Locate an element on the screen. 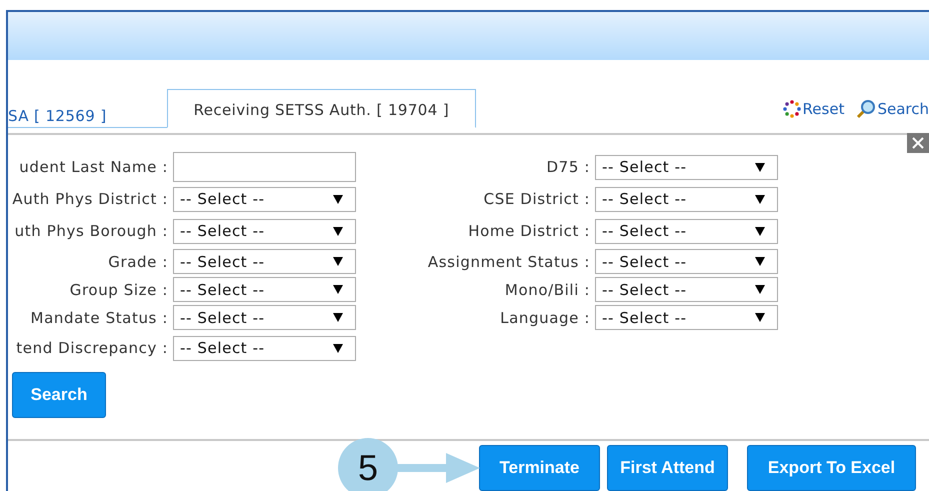 This screenshot has height=491, width=929. tab: SA [ 12569 ] is located at coordinates (87, 116).